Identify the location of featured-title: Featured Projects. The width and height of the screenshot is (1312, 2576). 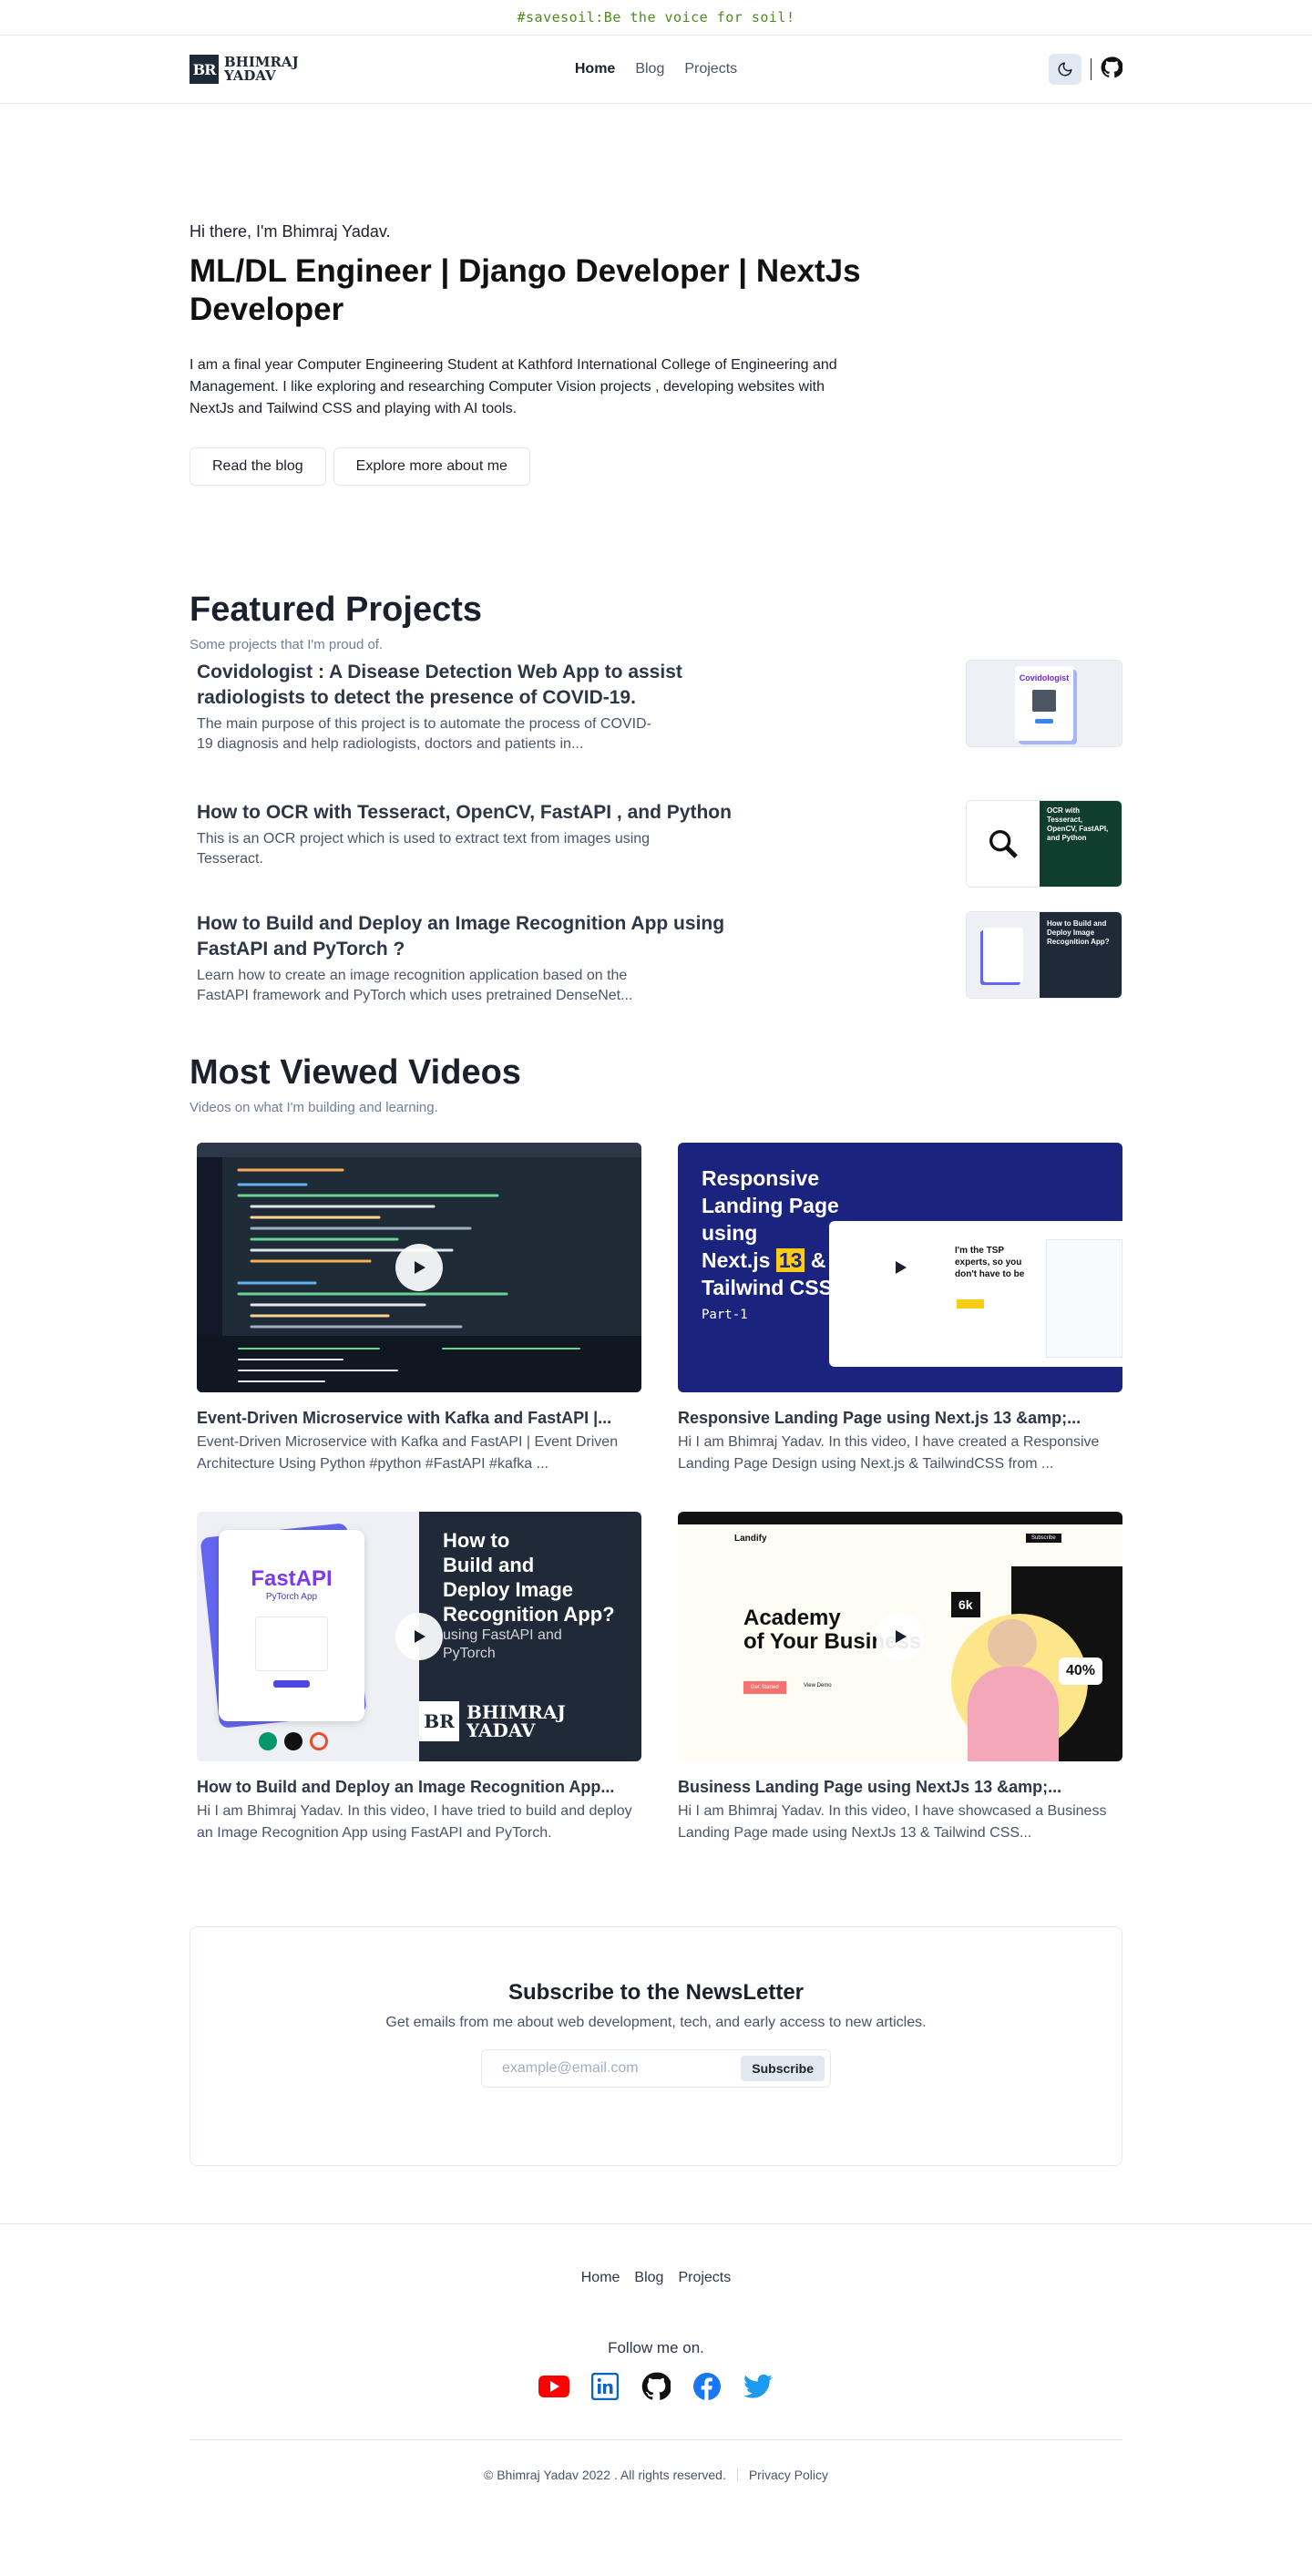
(336, 609).